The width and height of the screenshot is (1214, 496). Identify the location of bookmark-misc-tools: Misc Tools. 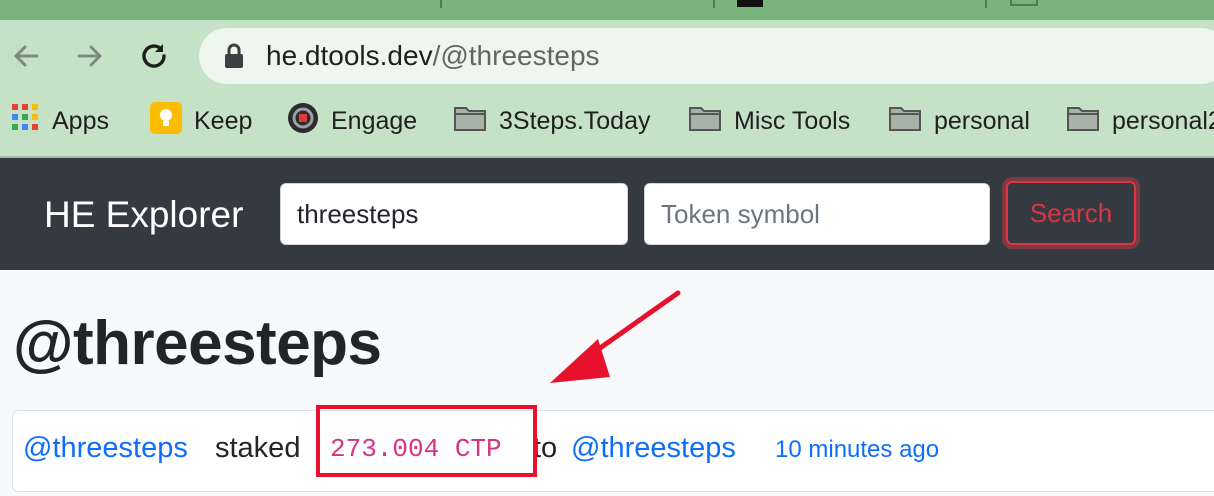
(769, 121).